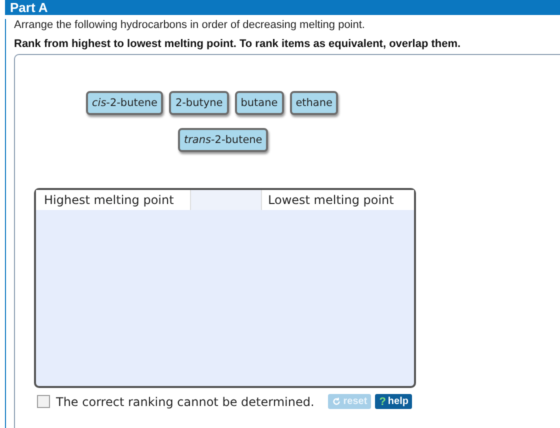 This screenshot has width=560, height=428. I want to click on draggable-tile: butane, so click(259, 103).